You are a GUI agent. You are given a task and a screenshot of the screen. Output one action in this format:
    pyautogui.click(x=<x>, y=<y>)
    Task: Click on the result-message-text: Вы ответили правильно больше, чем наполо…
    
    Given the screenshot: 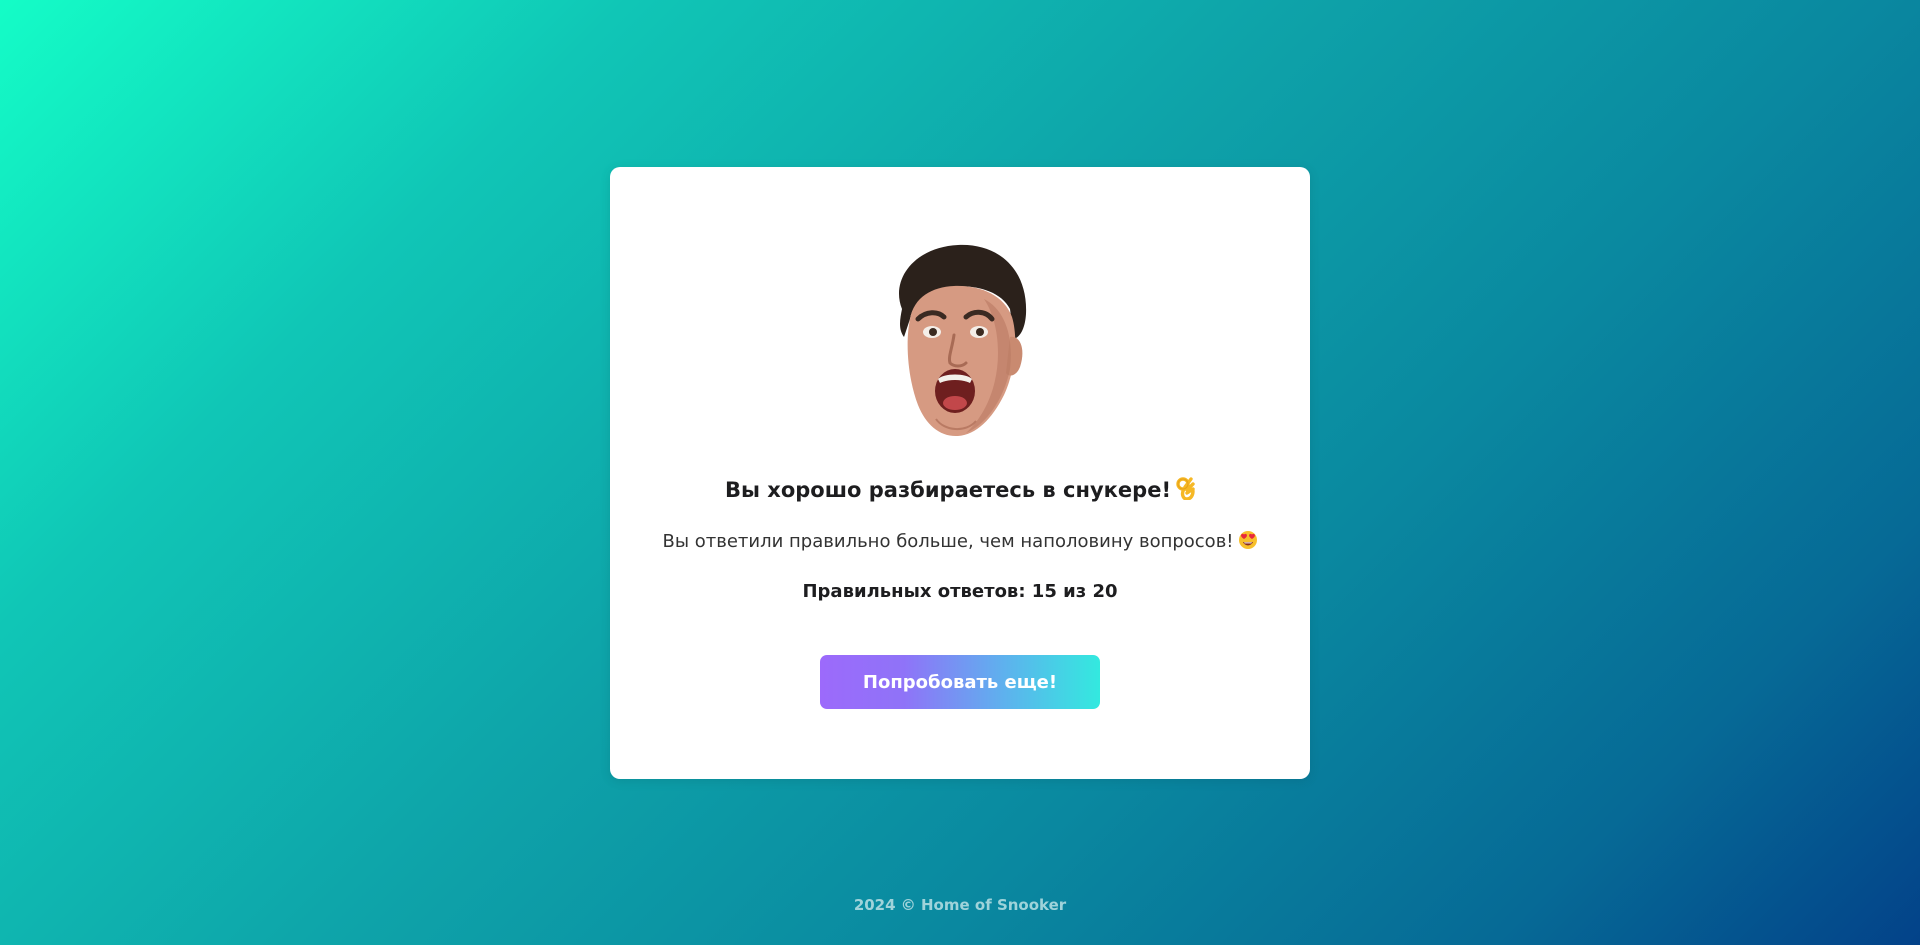 What is the action you would take?
    pyautogui.click(x=948, y=541)
    